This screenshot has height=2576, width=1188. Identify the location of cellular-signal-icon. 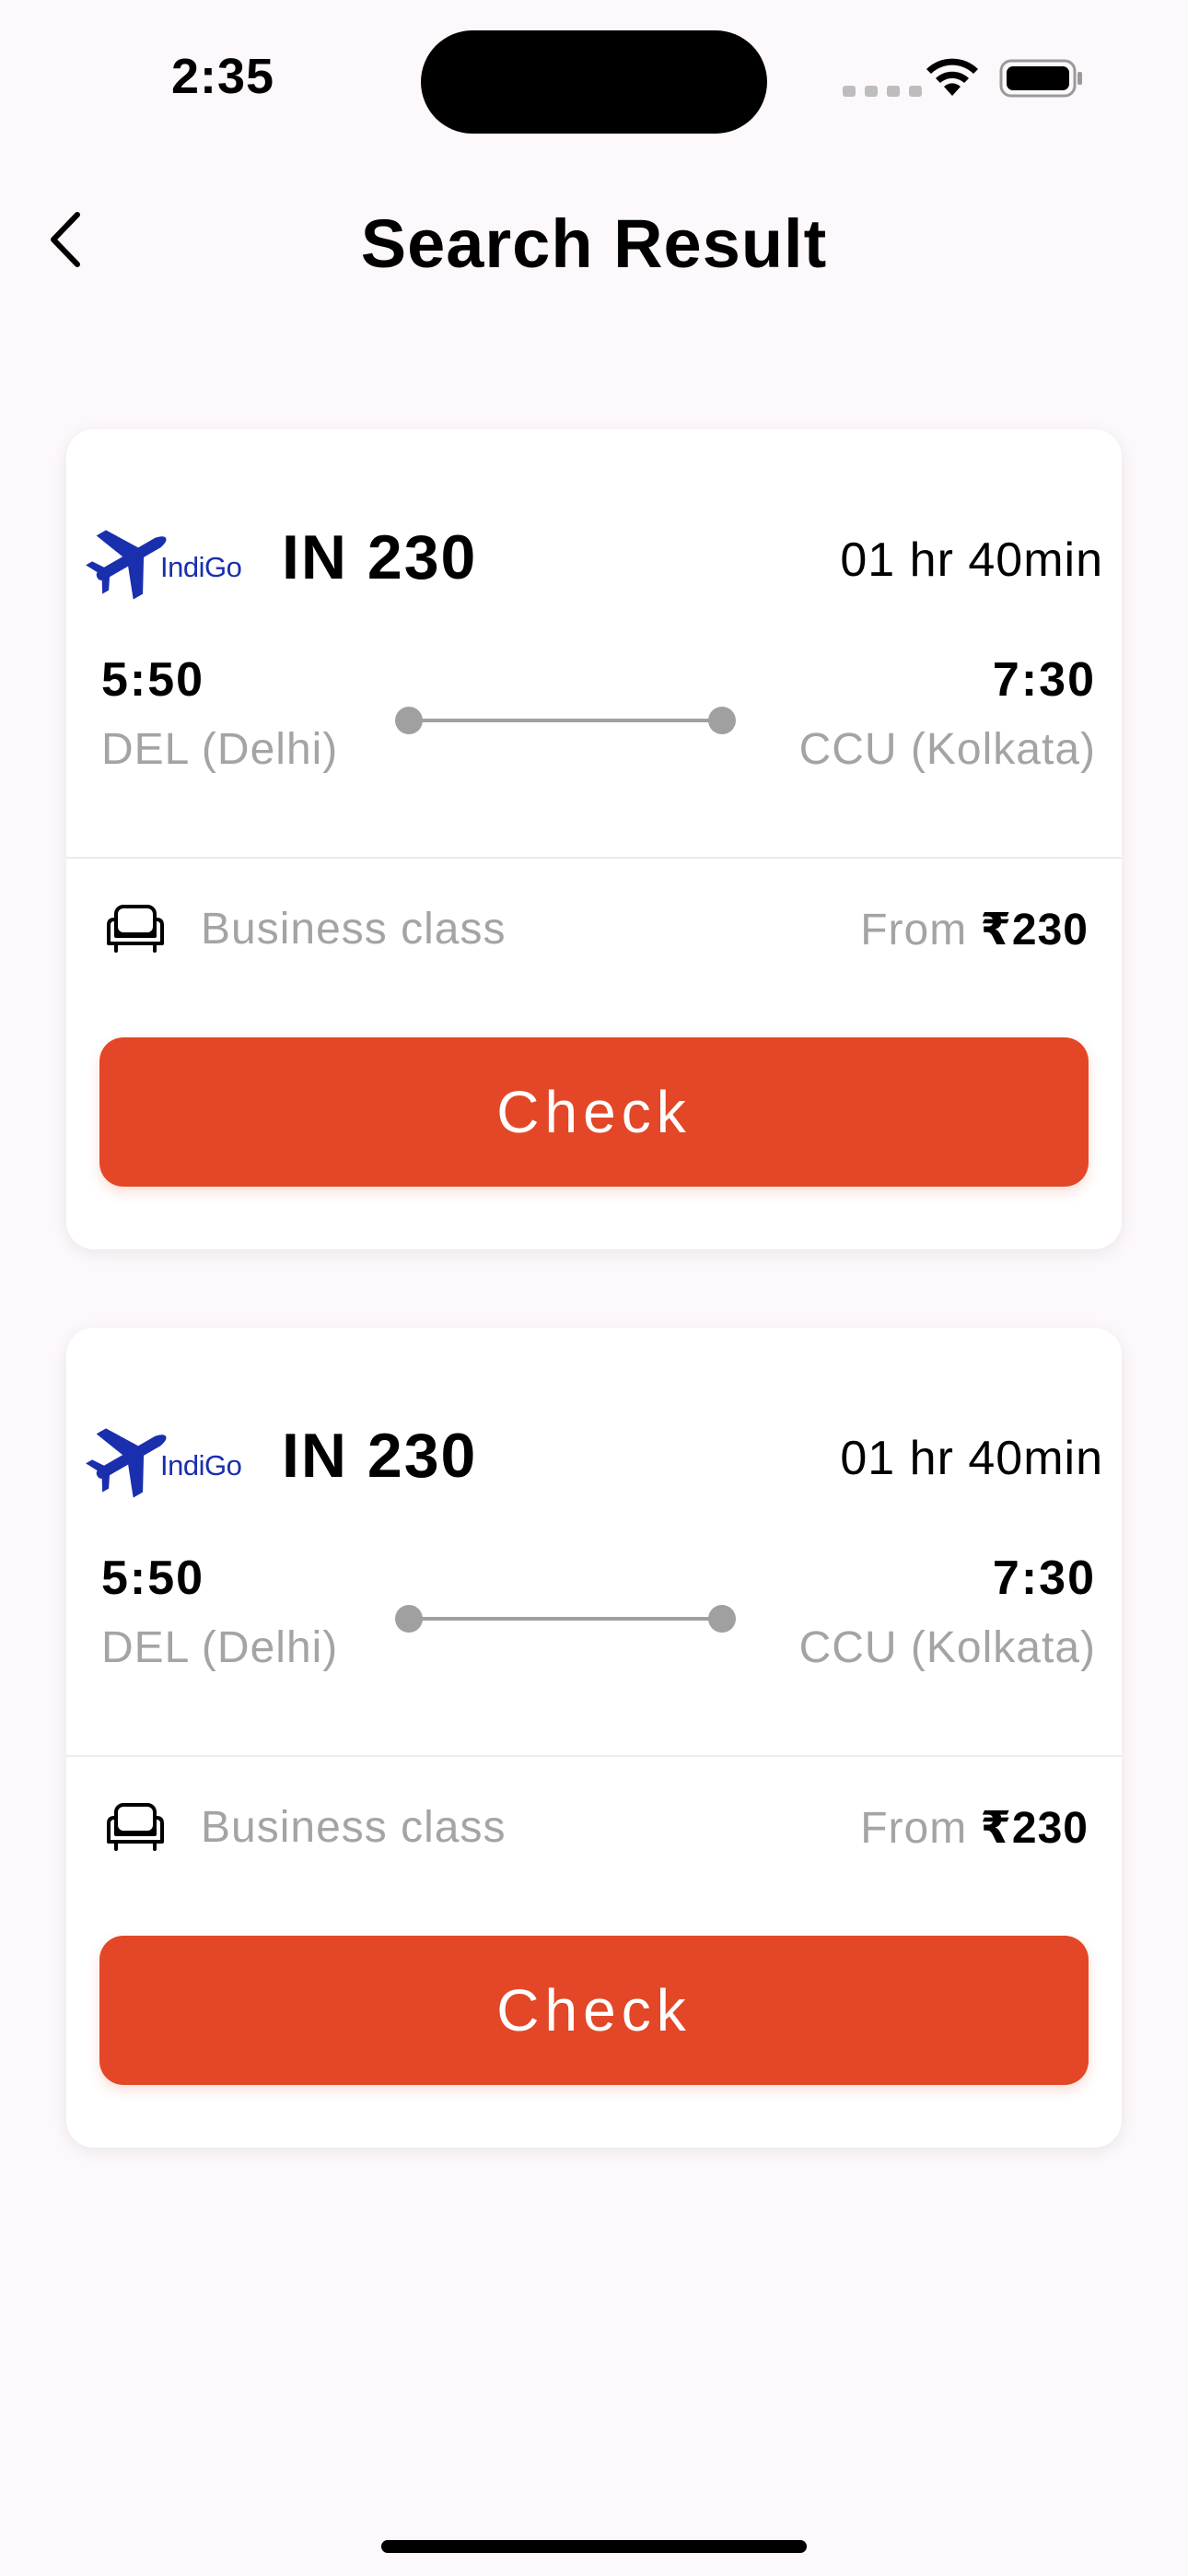
(882, 91).